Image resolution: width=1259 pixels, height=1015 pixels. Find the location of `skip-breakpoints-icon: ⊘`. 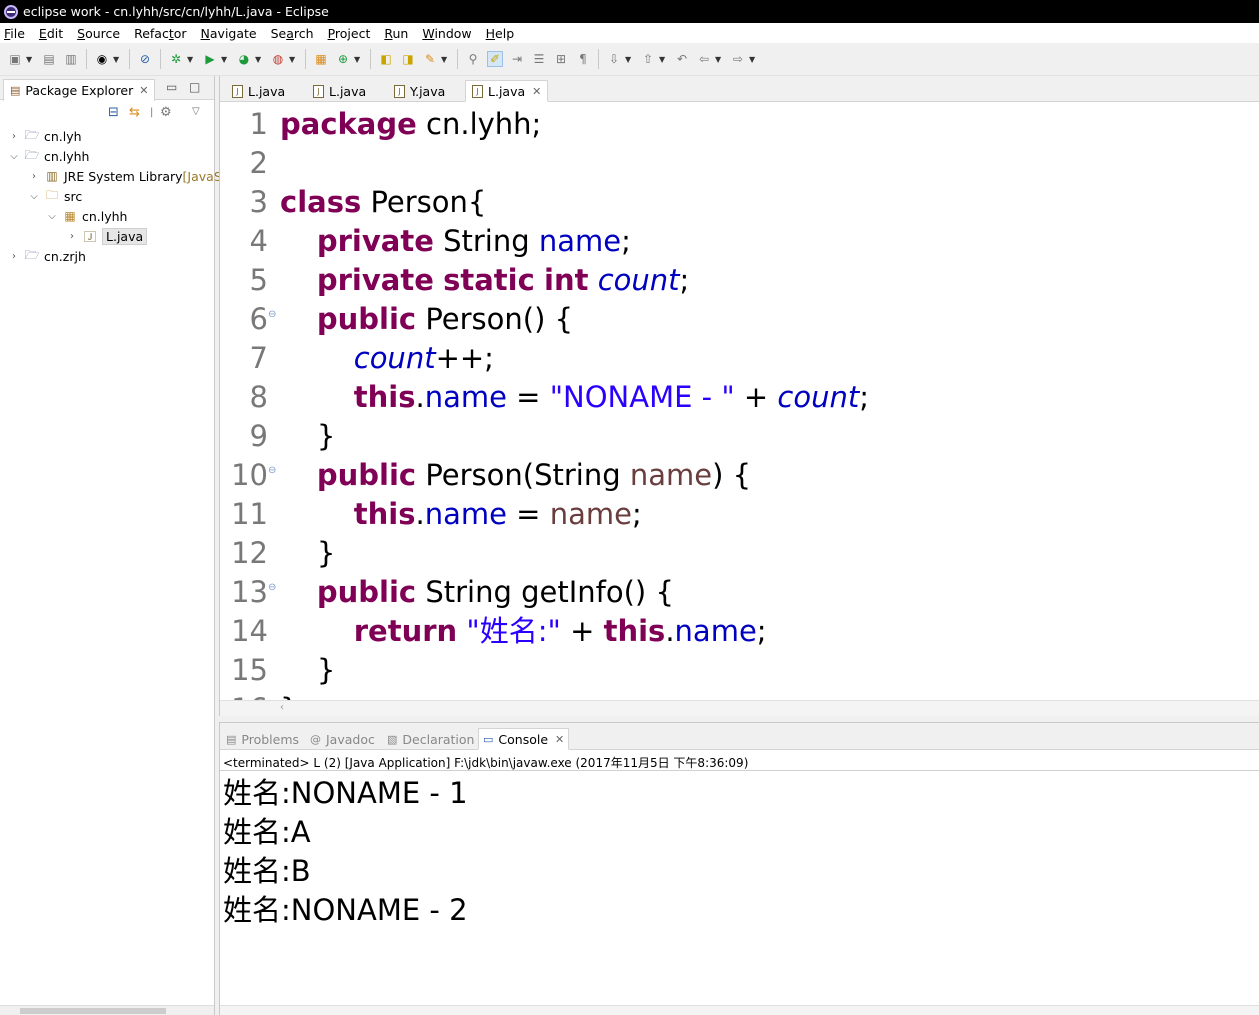

skip-breakpoints-icon: ⊘ is located at coordinates (145, 59).